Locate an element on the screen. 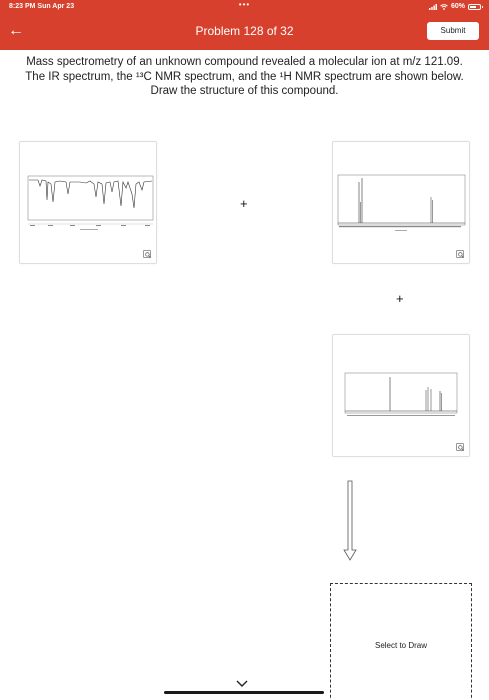 Image resolution: width=489 pixels, height=700 pixels. page-title: Problem 128 of 32 is located at coordinates (244, 31).